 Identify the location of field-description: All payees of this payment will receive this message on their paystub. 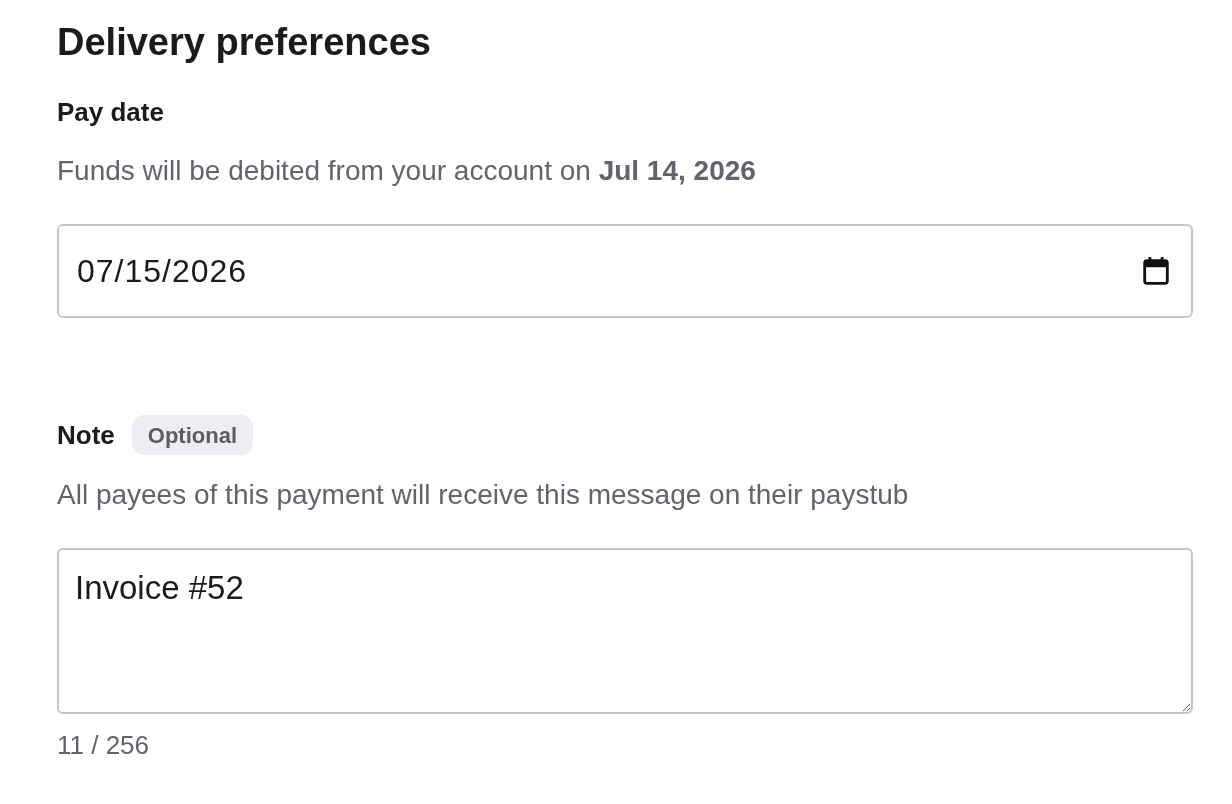
(483, 495).